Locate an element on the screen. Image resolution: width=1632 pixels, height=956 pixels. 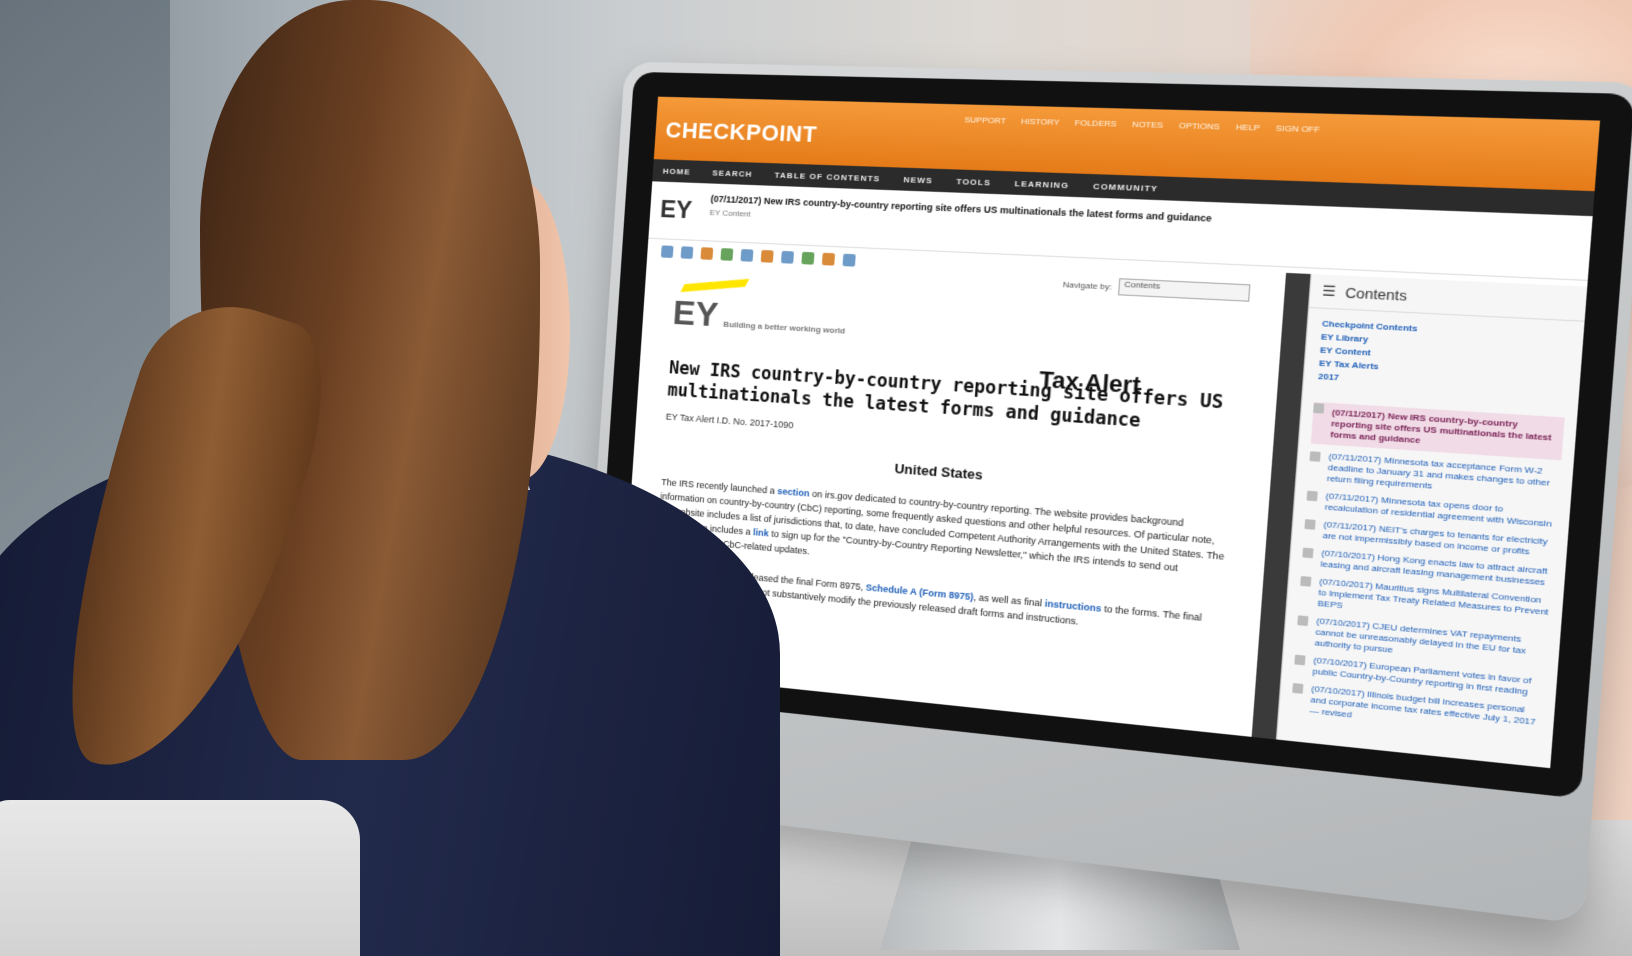
export-icon is located at coordinates (687, 252).